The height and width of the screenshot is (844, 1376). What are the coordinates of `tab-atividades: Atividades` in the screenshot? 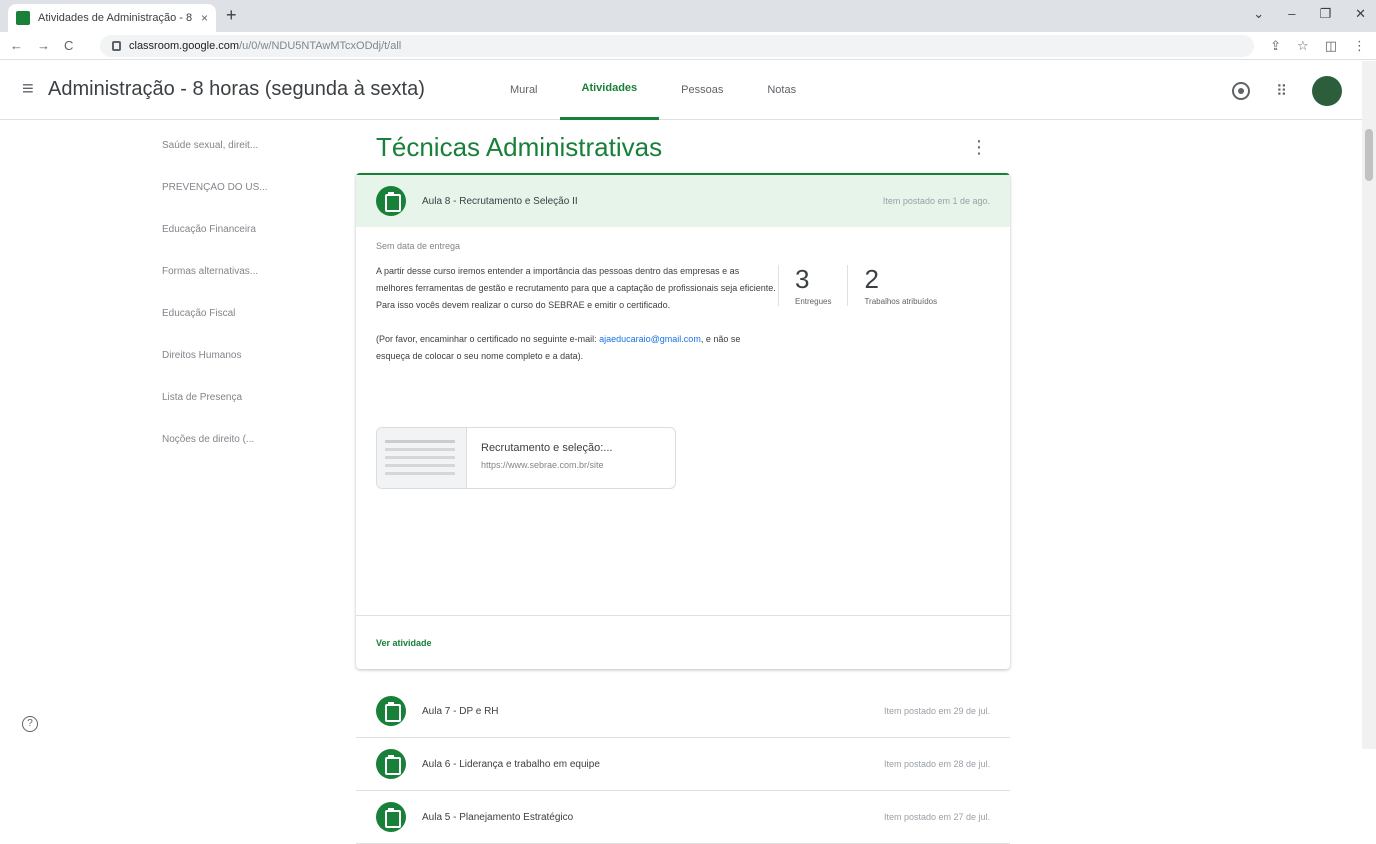 It's located at (609, 90).